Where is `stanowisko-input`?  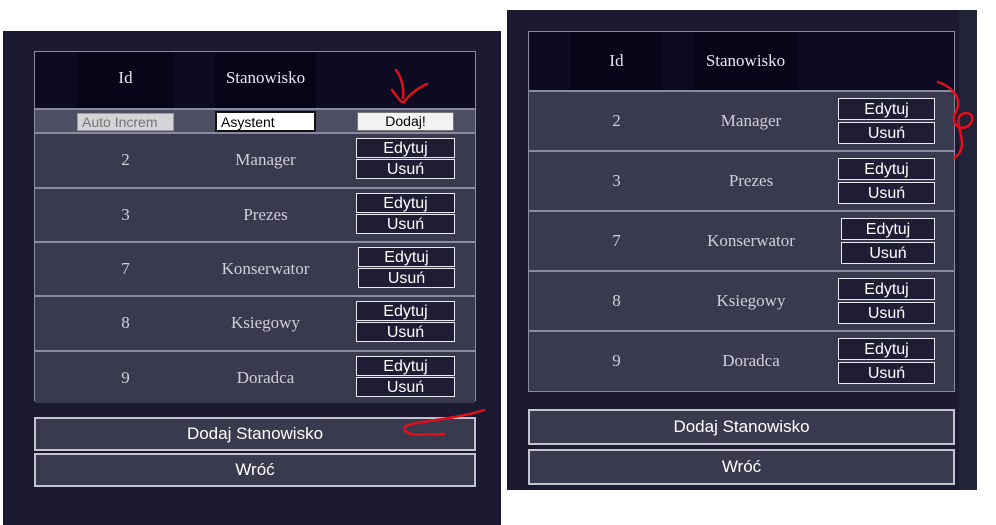 stanowisko-input is located at coordinates (265, 121).